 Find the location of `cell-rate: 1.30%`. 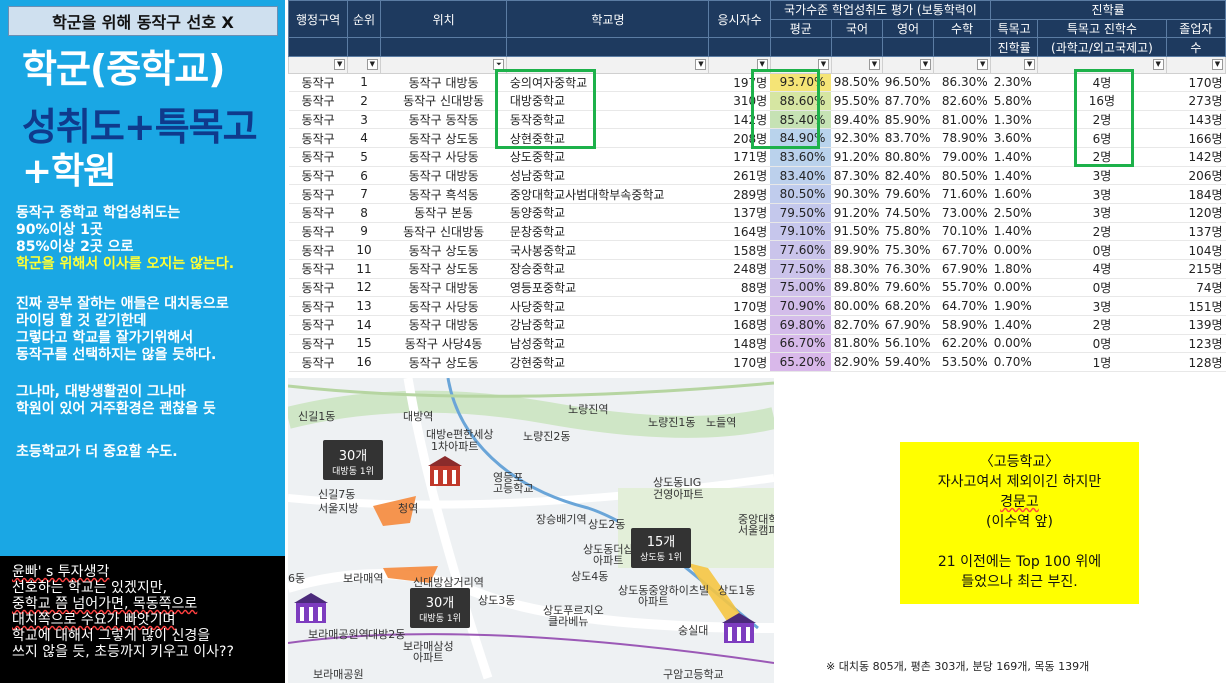

cell-rate: 1.30% is located at coordinates (1014, 120).